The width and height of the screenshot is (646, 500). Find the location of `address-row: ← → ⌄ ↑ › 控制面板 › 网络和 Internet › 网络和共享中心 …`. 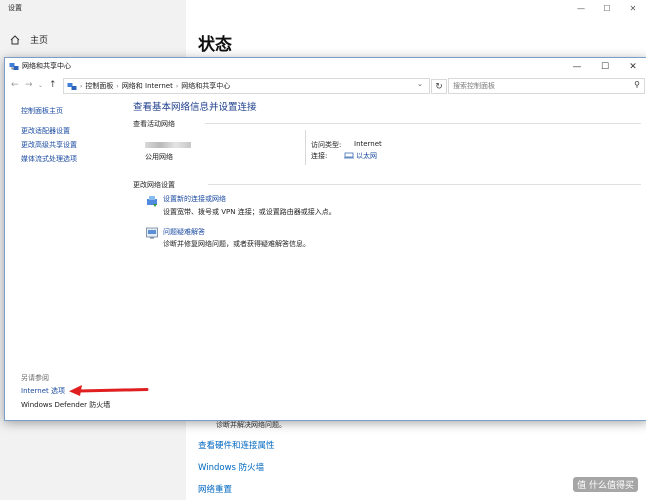

address-row: ← → ⌄ ↑ › 控制面板 › 网络和 Internet › 网络和共享中心 … is located at coordinates (325, 86).